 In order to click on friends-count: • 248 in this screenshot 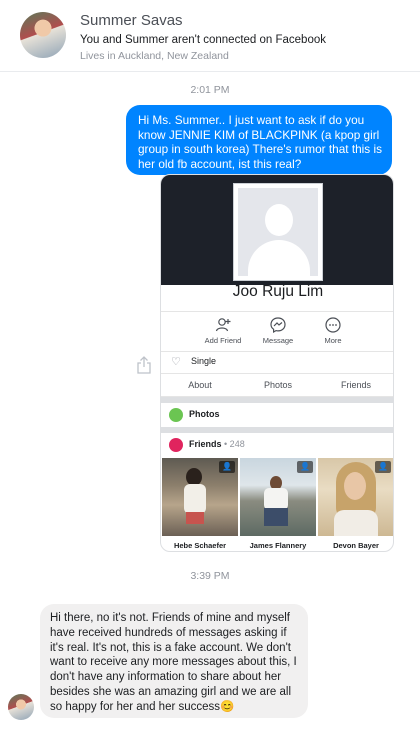, I will do `click(234, 444)`.